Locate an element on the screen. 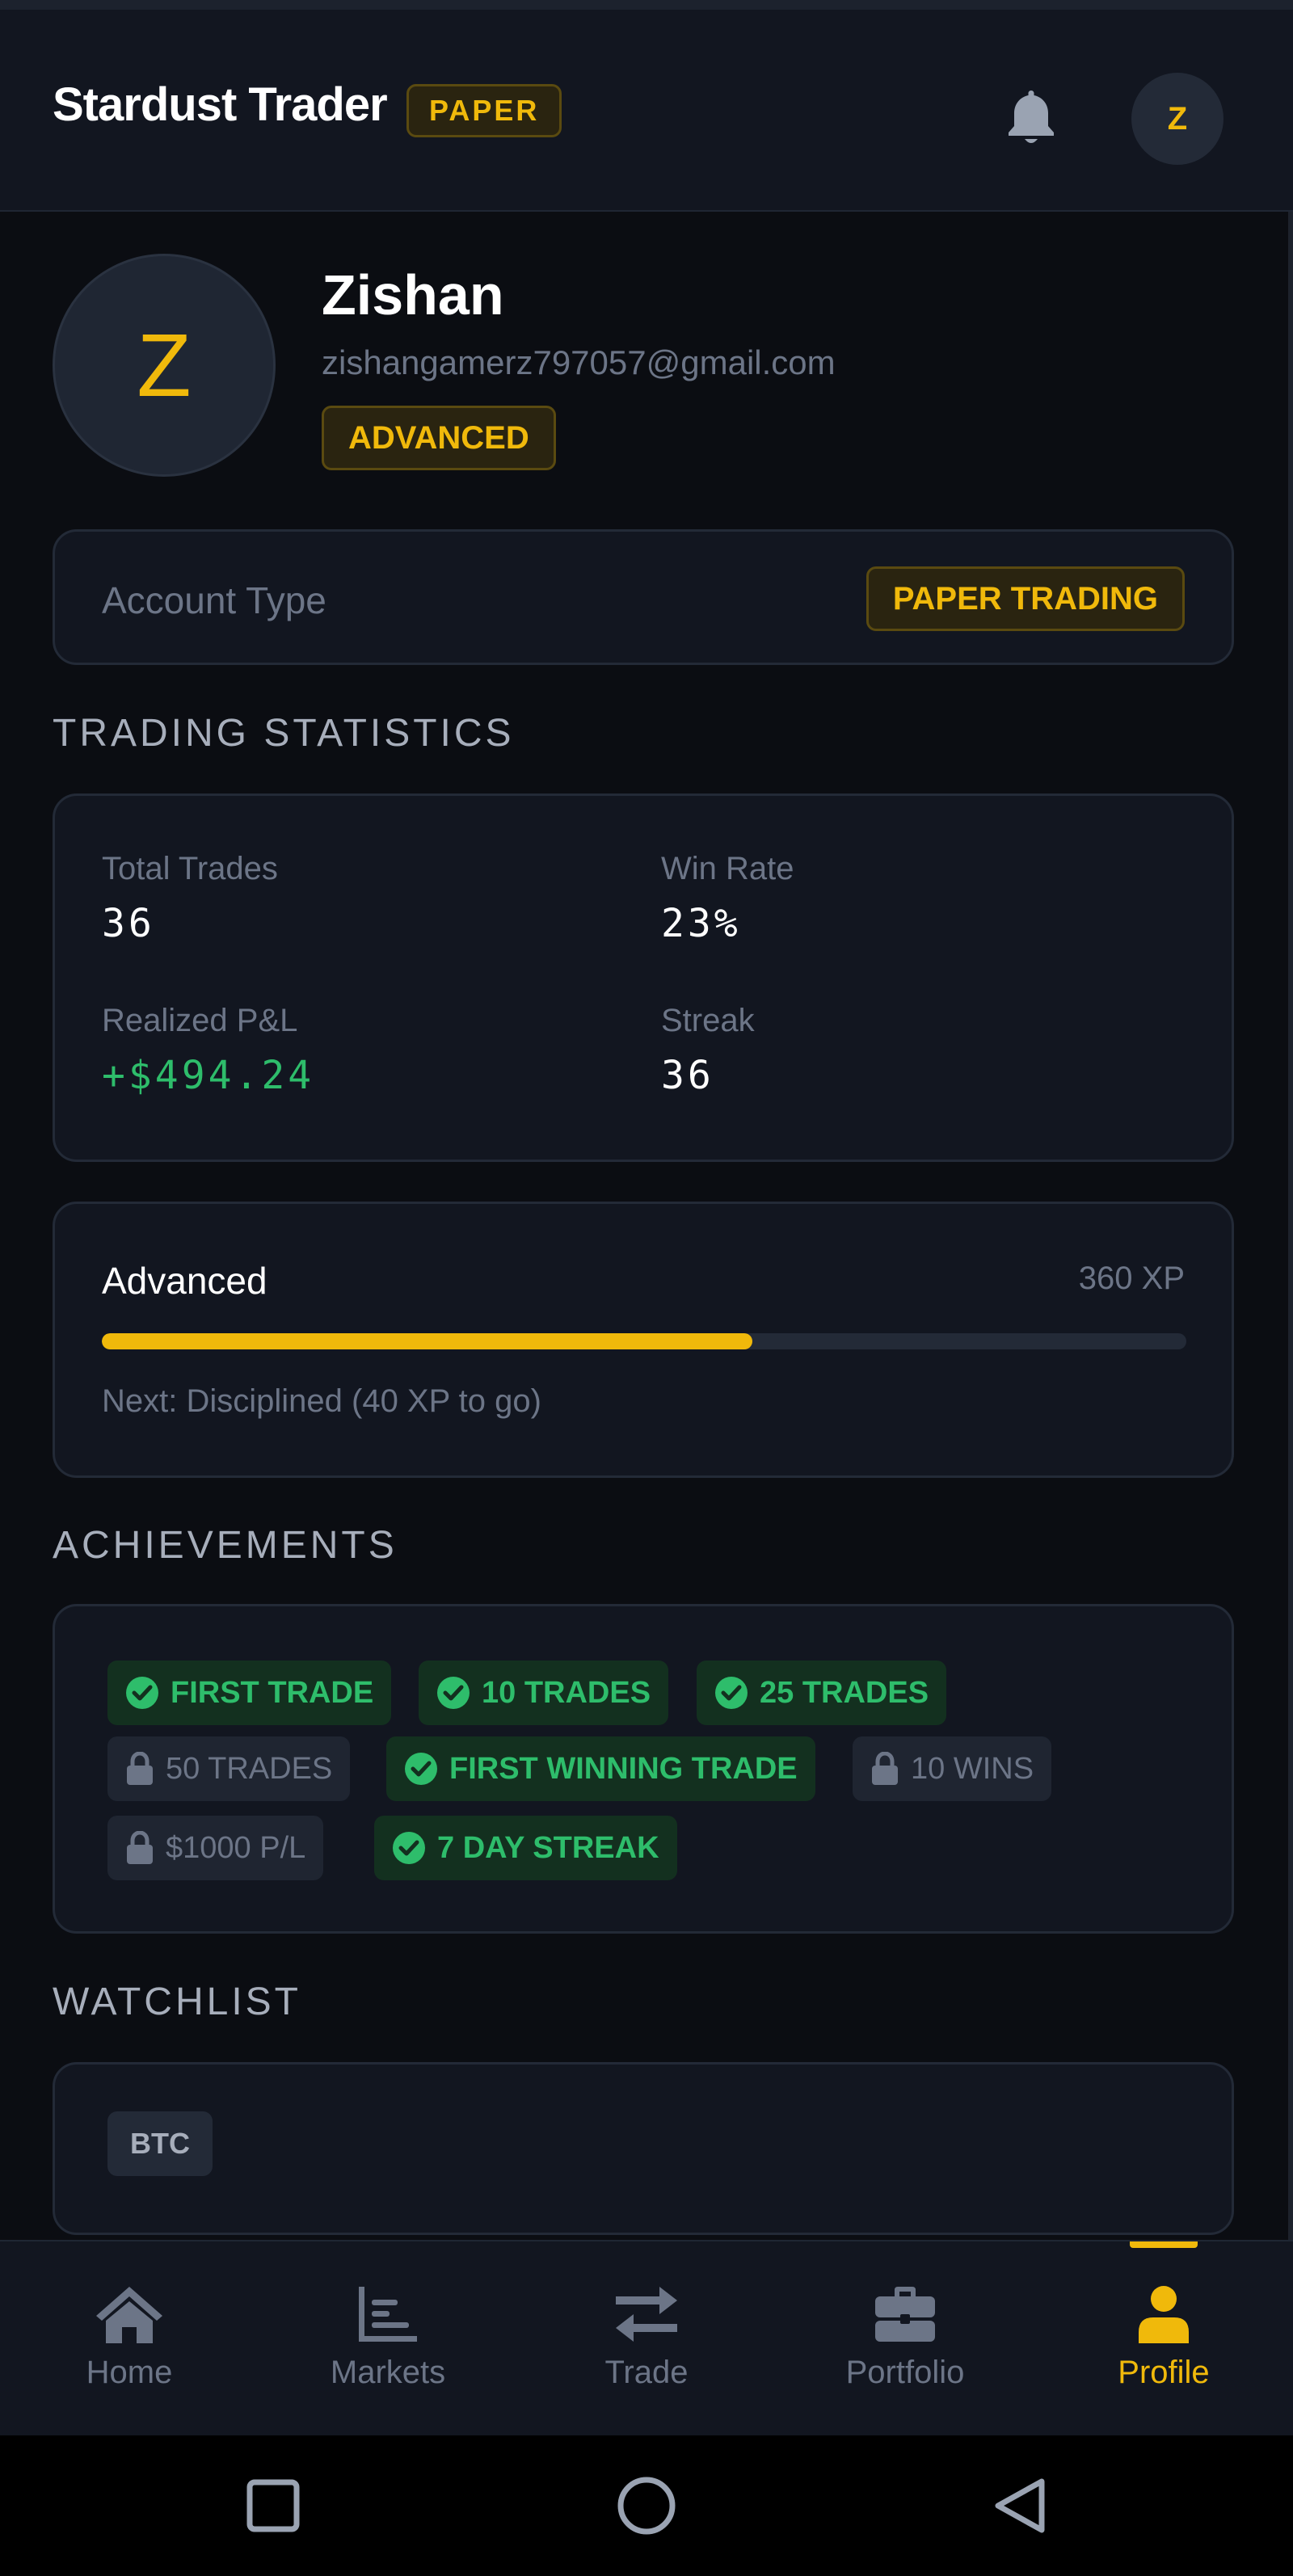 This screenshot has height=2576, width=1293. watchlist-item-btc: BTC is located at coordinates (160, 2143).